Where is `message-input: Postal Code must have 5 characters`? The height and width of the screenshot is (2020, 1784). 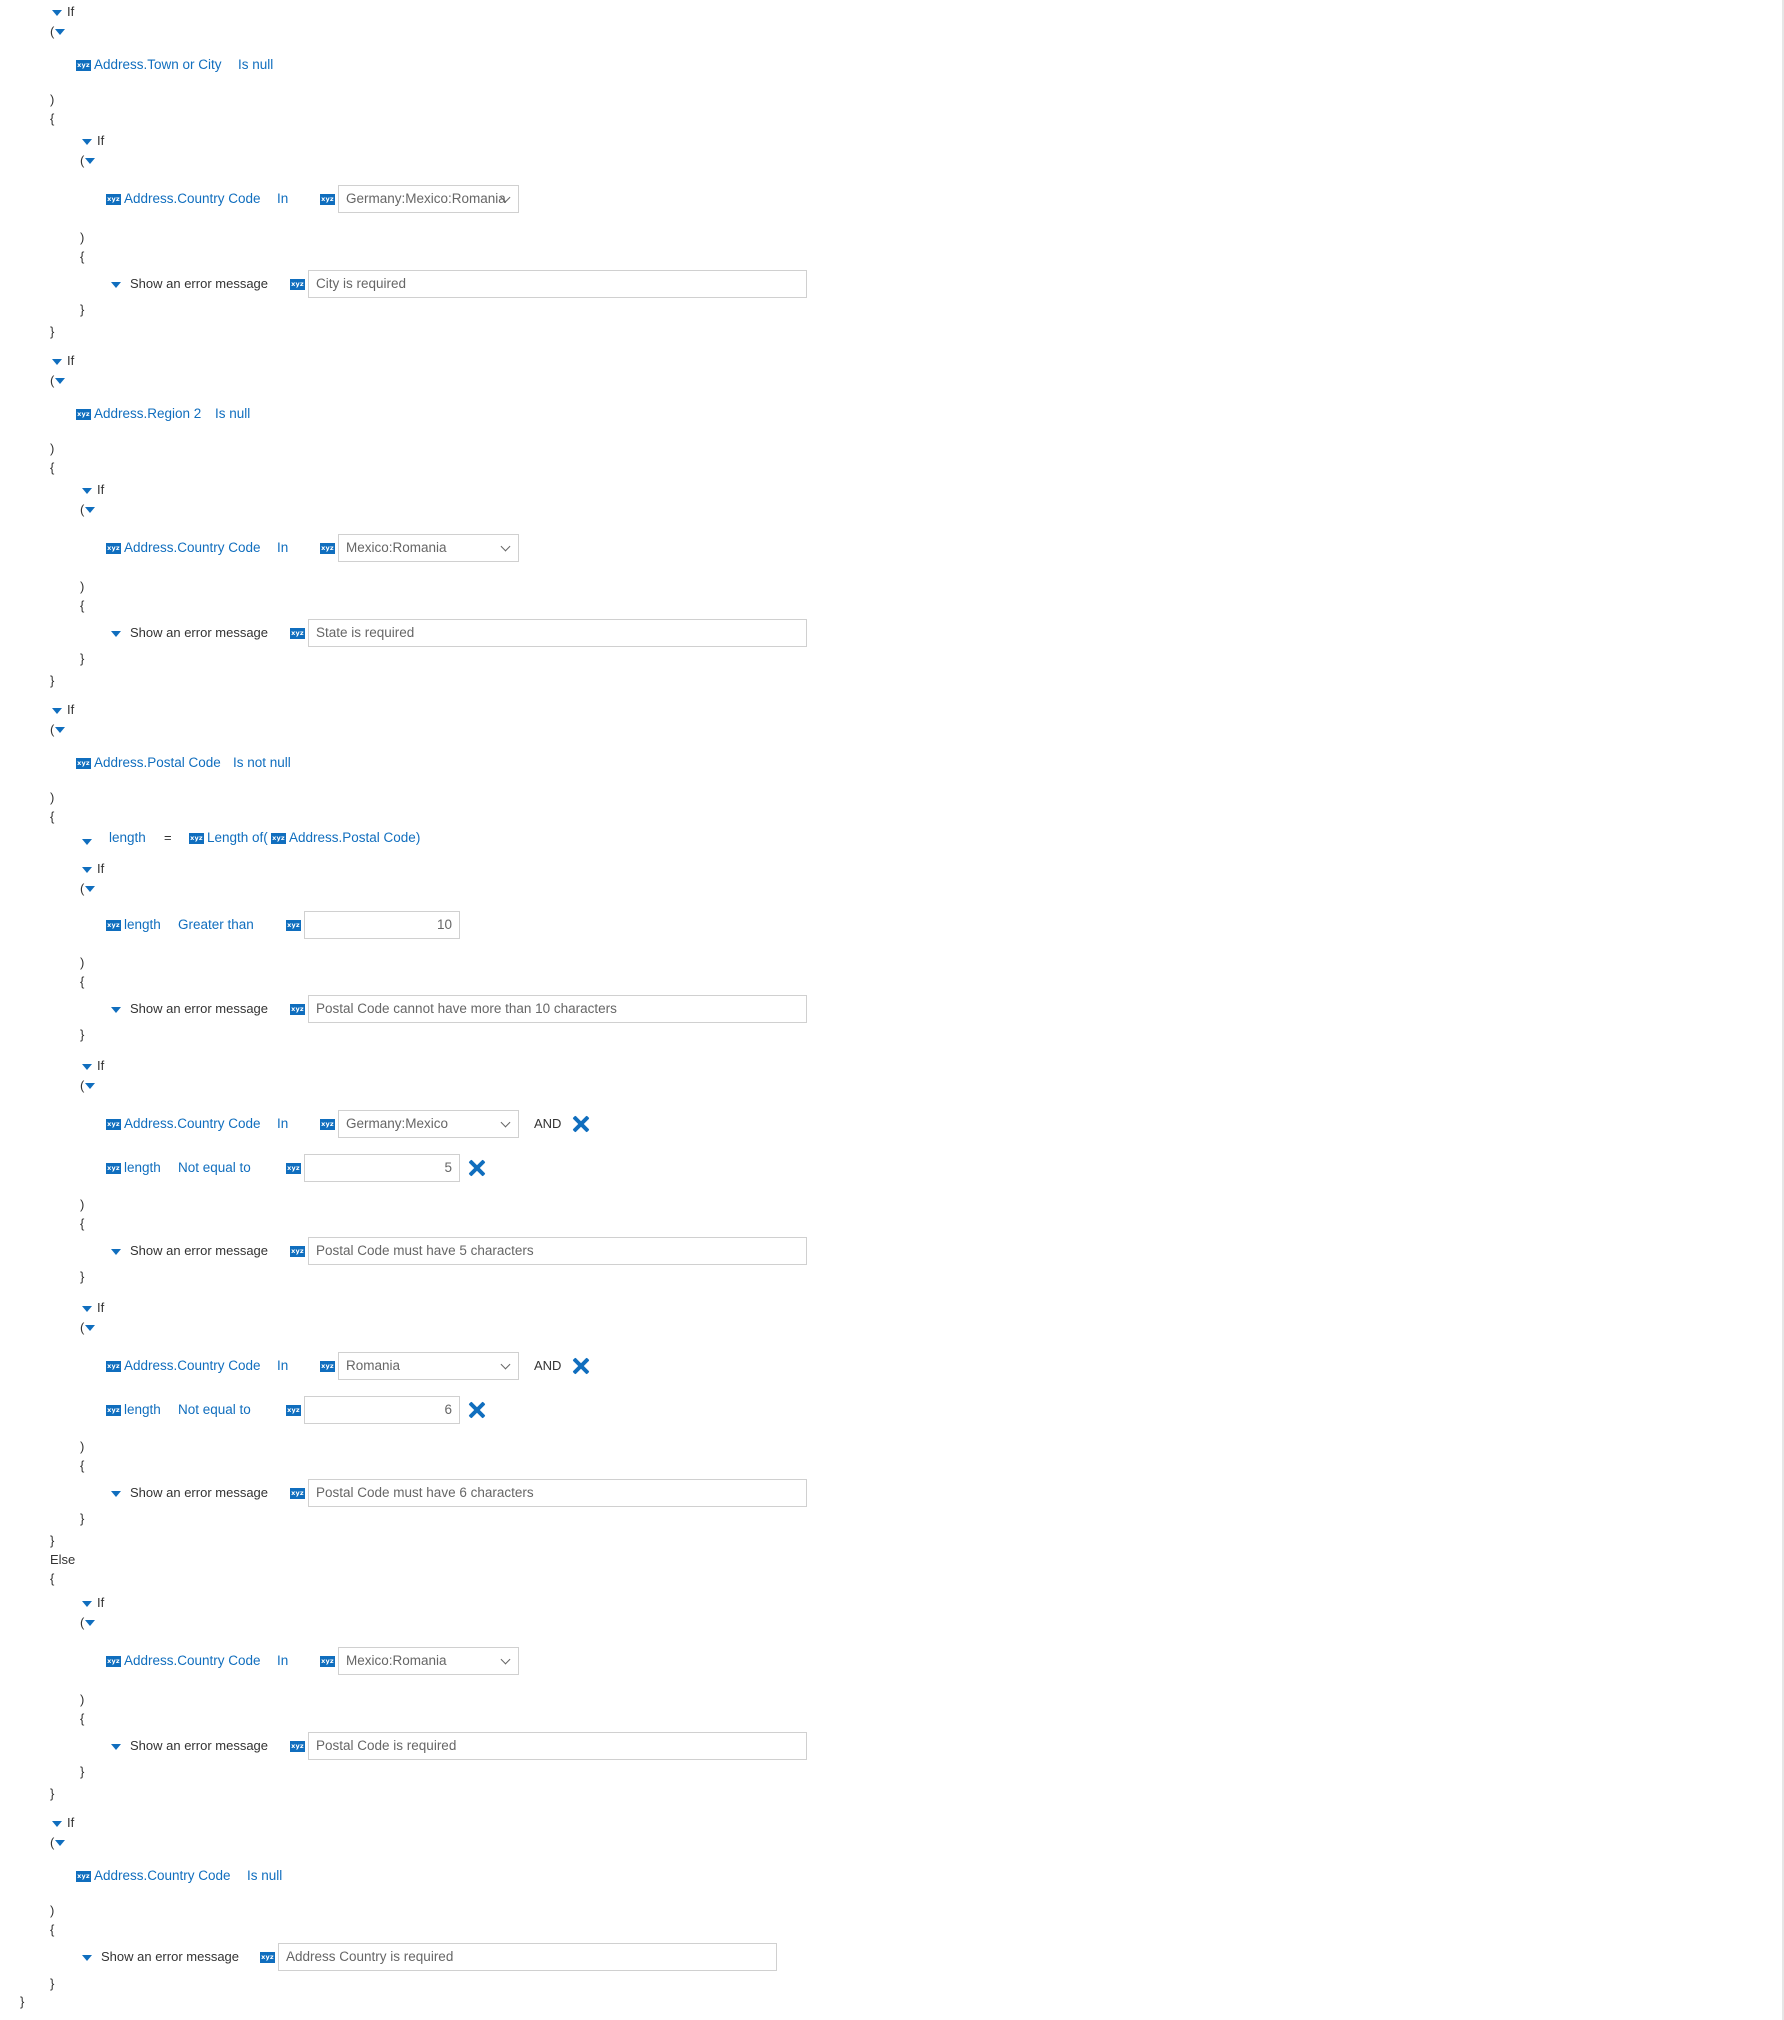
message-input: Postal Code must have 5 characters is located at coordinates (557, 1251).